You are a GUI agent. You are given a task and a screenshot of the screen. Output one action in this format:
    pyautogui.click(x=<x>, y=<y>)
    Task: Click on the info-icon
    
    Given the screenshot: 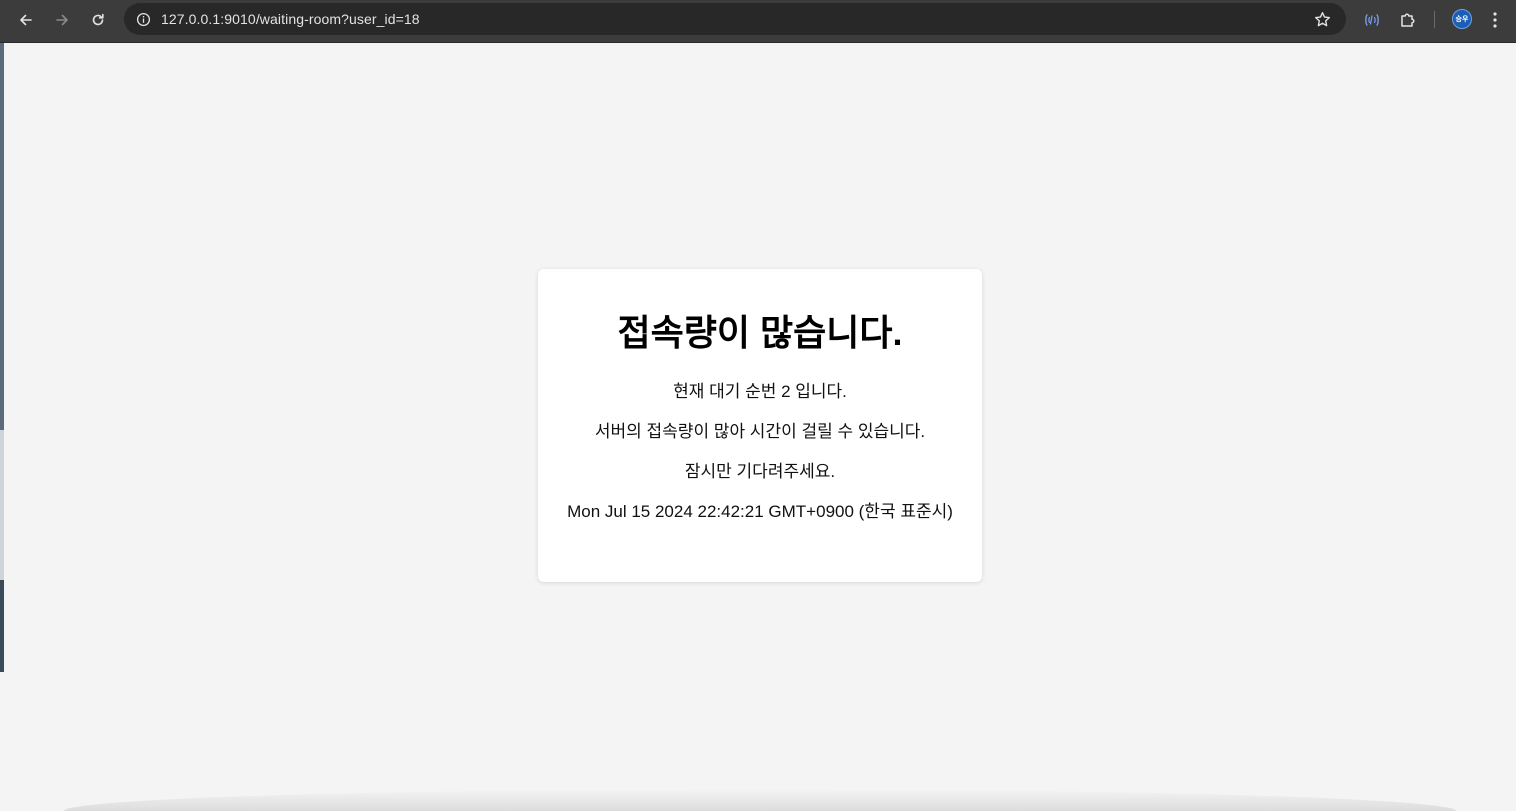 What is the action you would take?
    pyautogui.click(x=143, y=19)
    